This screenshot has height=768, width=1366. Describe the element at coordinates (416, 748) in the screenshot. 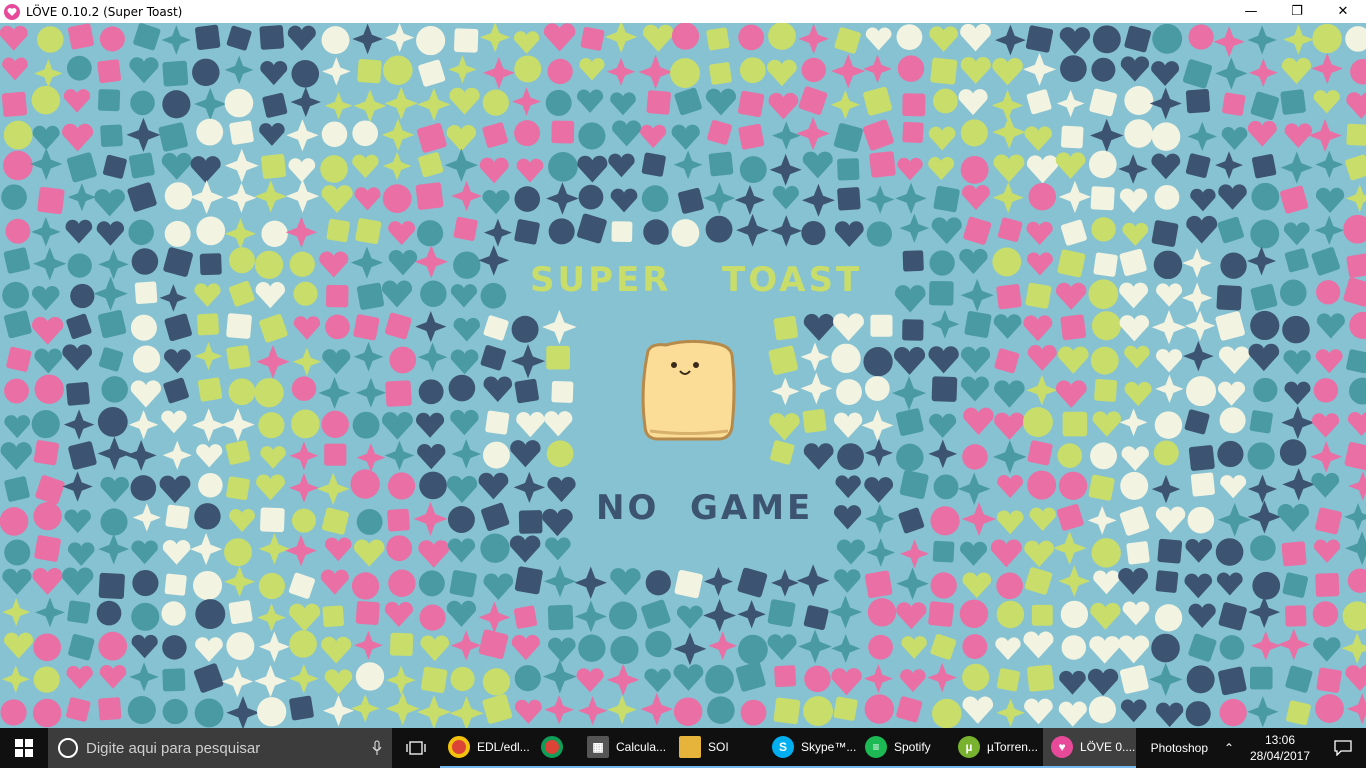

I see `task-view-button` at that location.